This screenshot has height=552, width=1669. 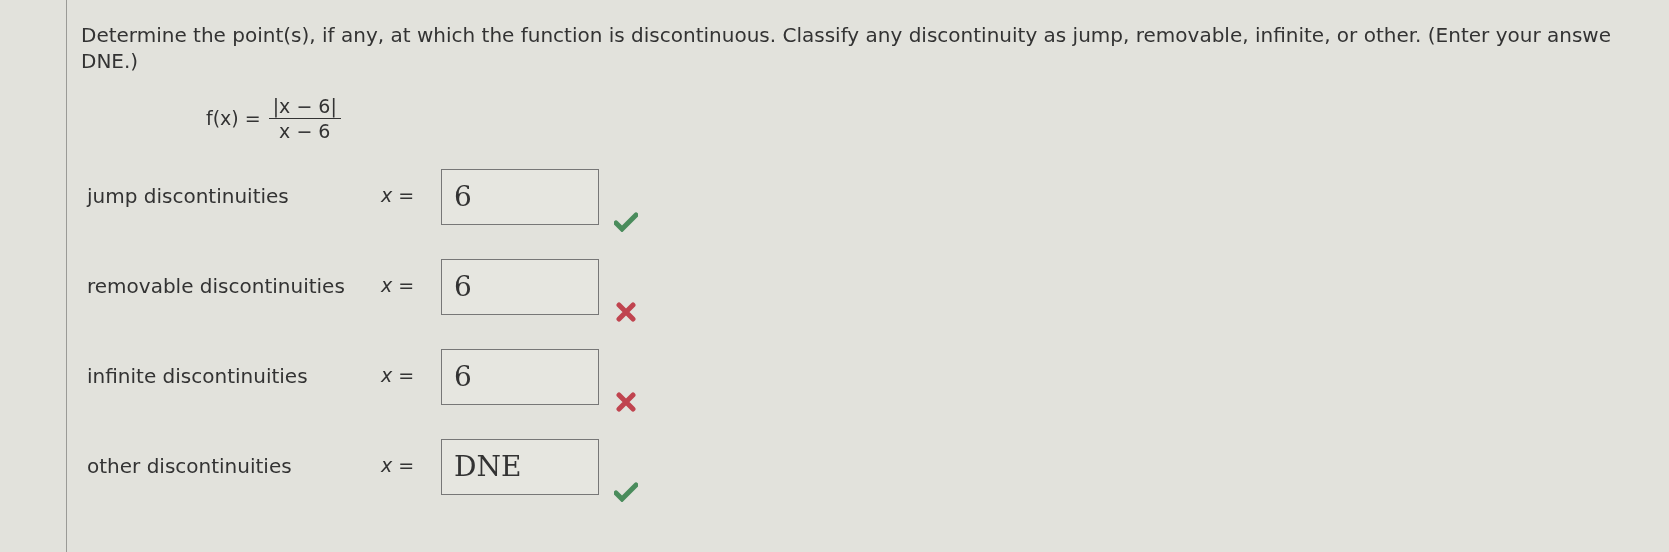 I want to click on answer-field: DNE, so click(x=520, y=467).